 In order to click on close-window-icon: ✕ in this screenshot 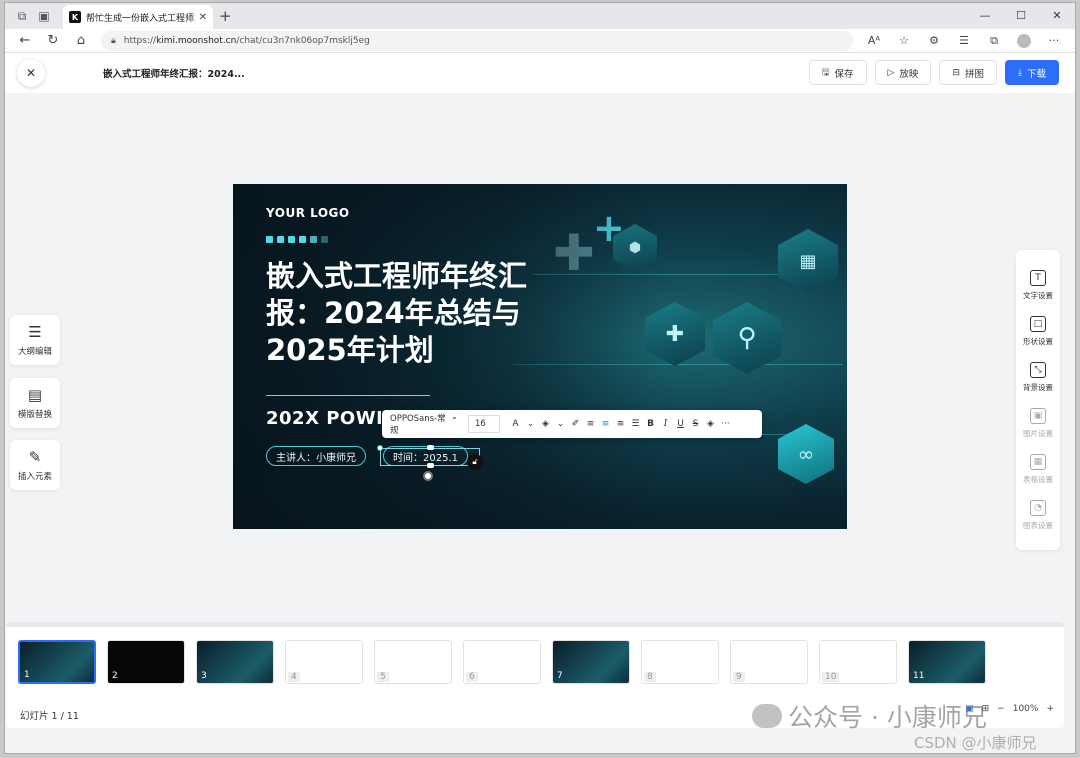, I will do `click(1057, 15)`.